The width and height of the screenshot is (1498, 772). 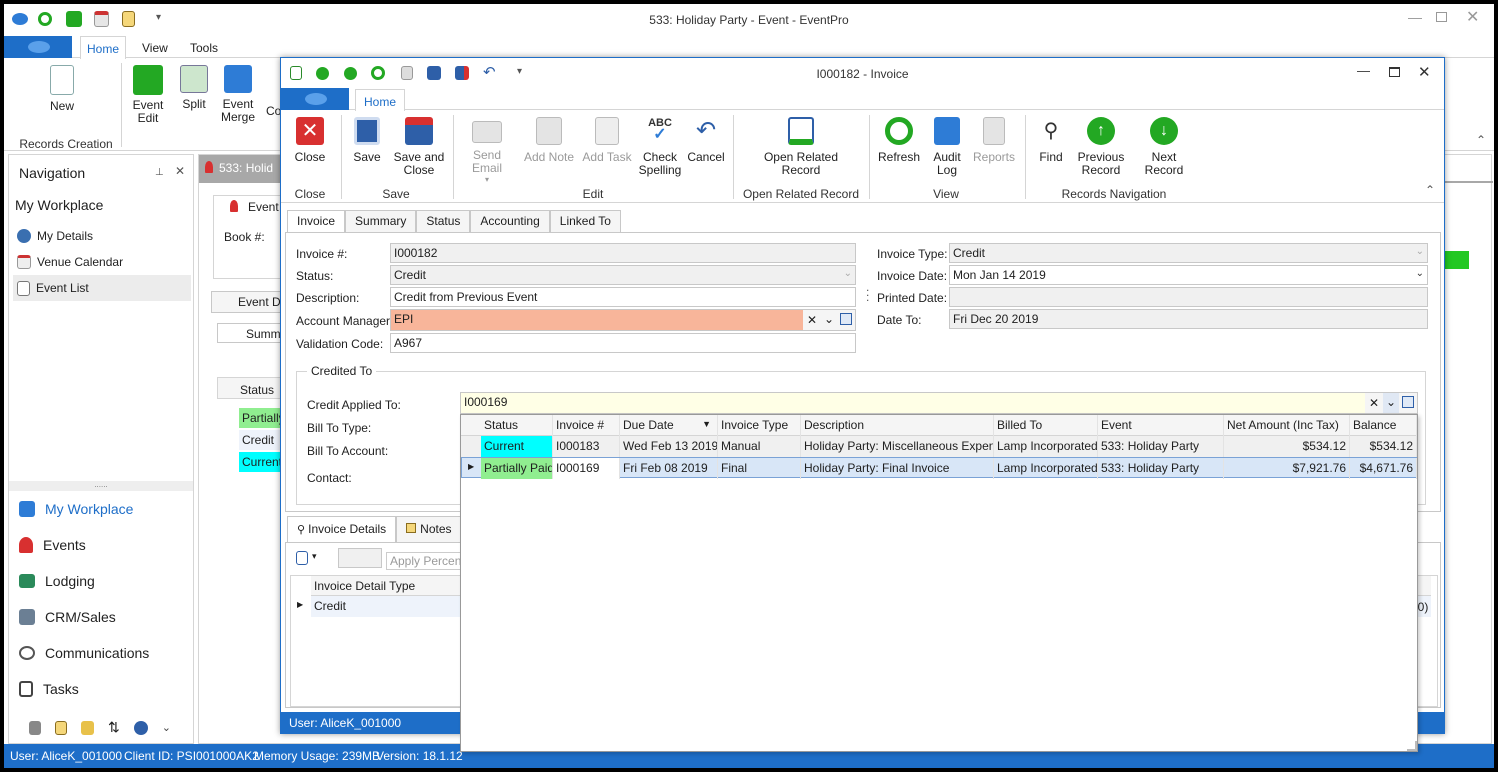 What do you see at coordinates (1287, 425) in the screenshot?
I see `col-net-amount: Net Amount (Inc Tax)` at bounding box center [1287, 425].